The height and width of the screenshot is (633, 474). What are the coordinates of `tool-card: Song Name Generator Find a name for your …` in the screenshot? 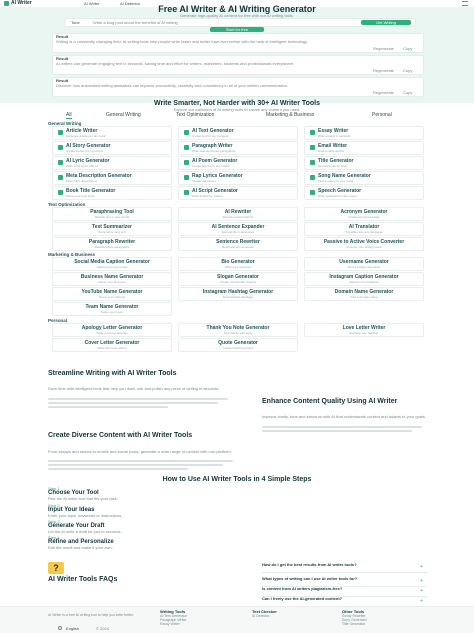 It's located at (364, 178).